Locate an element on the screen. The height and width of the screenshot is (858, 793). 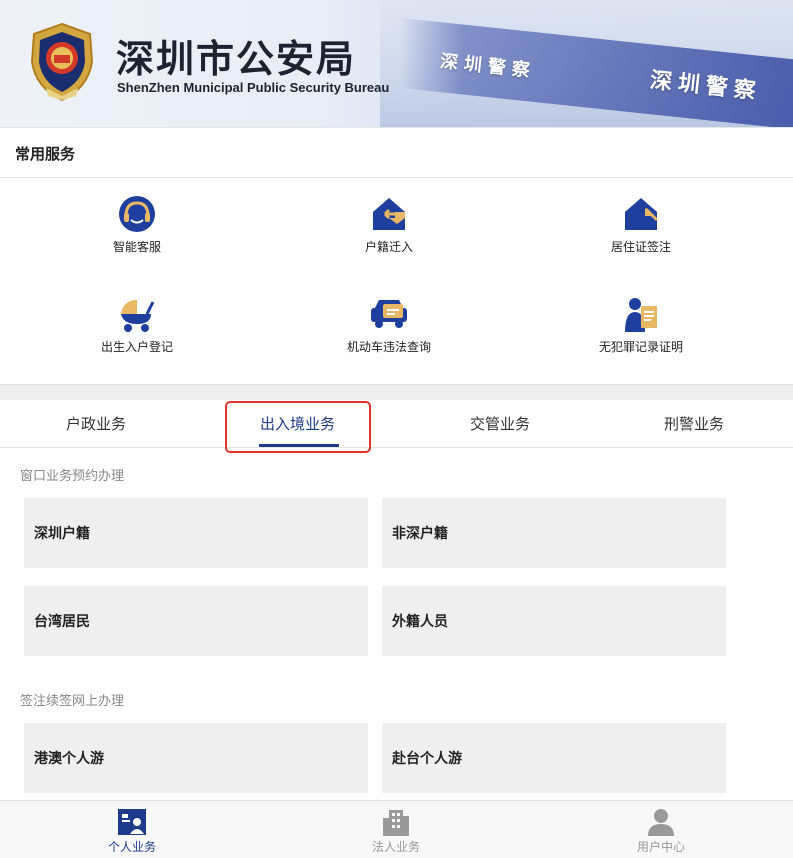
service-label: 机动车违法查询 is located at coordinates (388, 347).